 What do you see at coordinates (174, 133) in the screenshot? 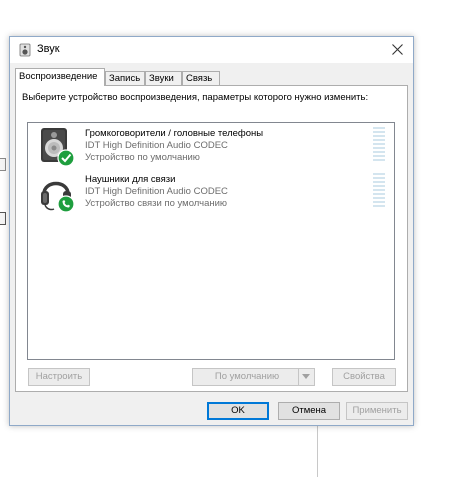
I see `device-name: Громкоговорители / головные телефоны` at bounding box center [174, 133].